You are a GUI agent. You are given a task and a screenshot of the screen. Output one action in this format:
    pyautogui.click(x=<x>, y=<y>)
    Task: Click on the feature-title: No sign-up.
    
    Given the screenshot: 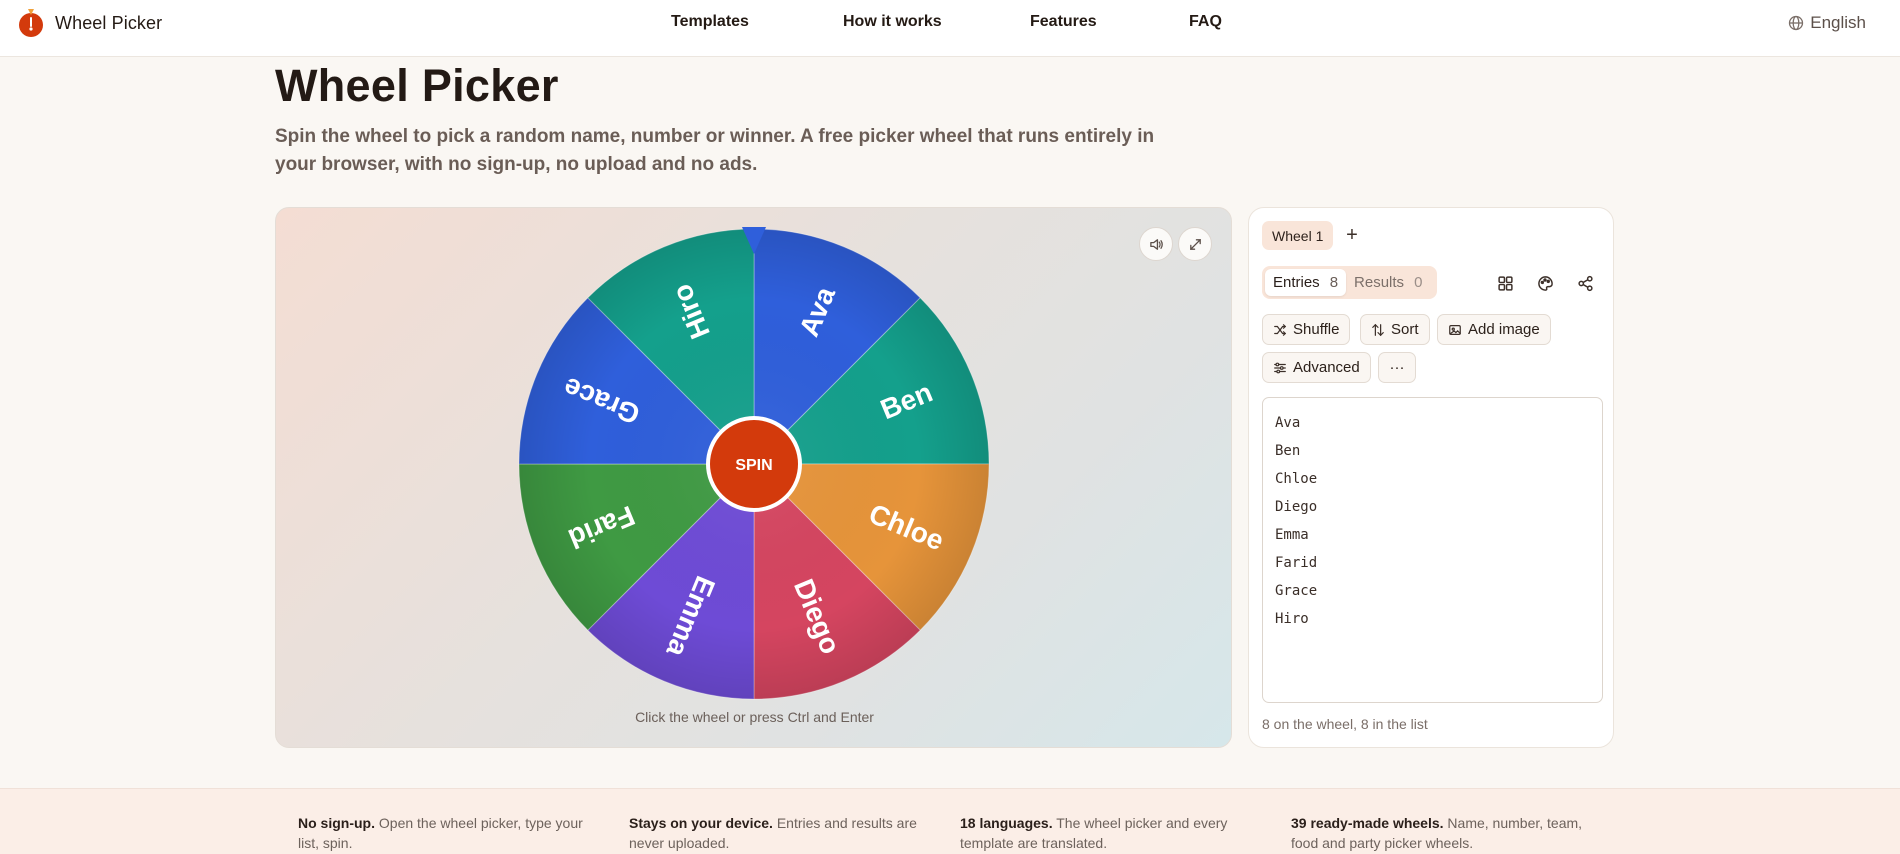 What is the action you would take?
    pyautogui.click(x=336, y=823)
    